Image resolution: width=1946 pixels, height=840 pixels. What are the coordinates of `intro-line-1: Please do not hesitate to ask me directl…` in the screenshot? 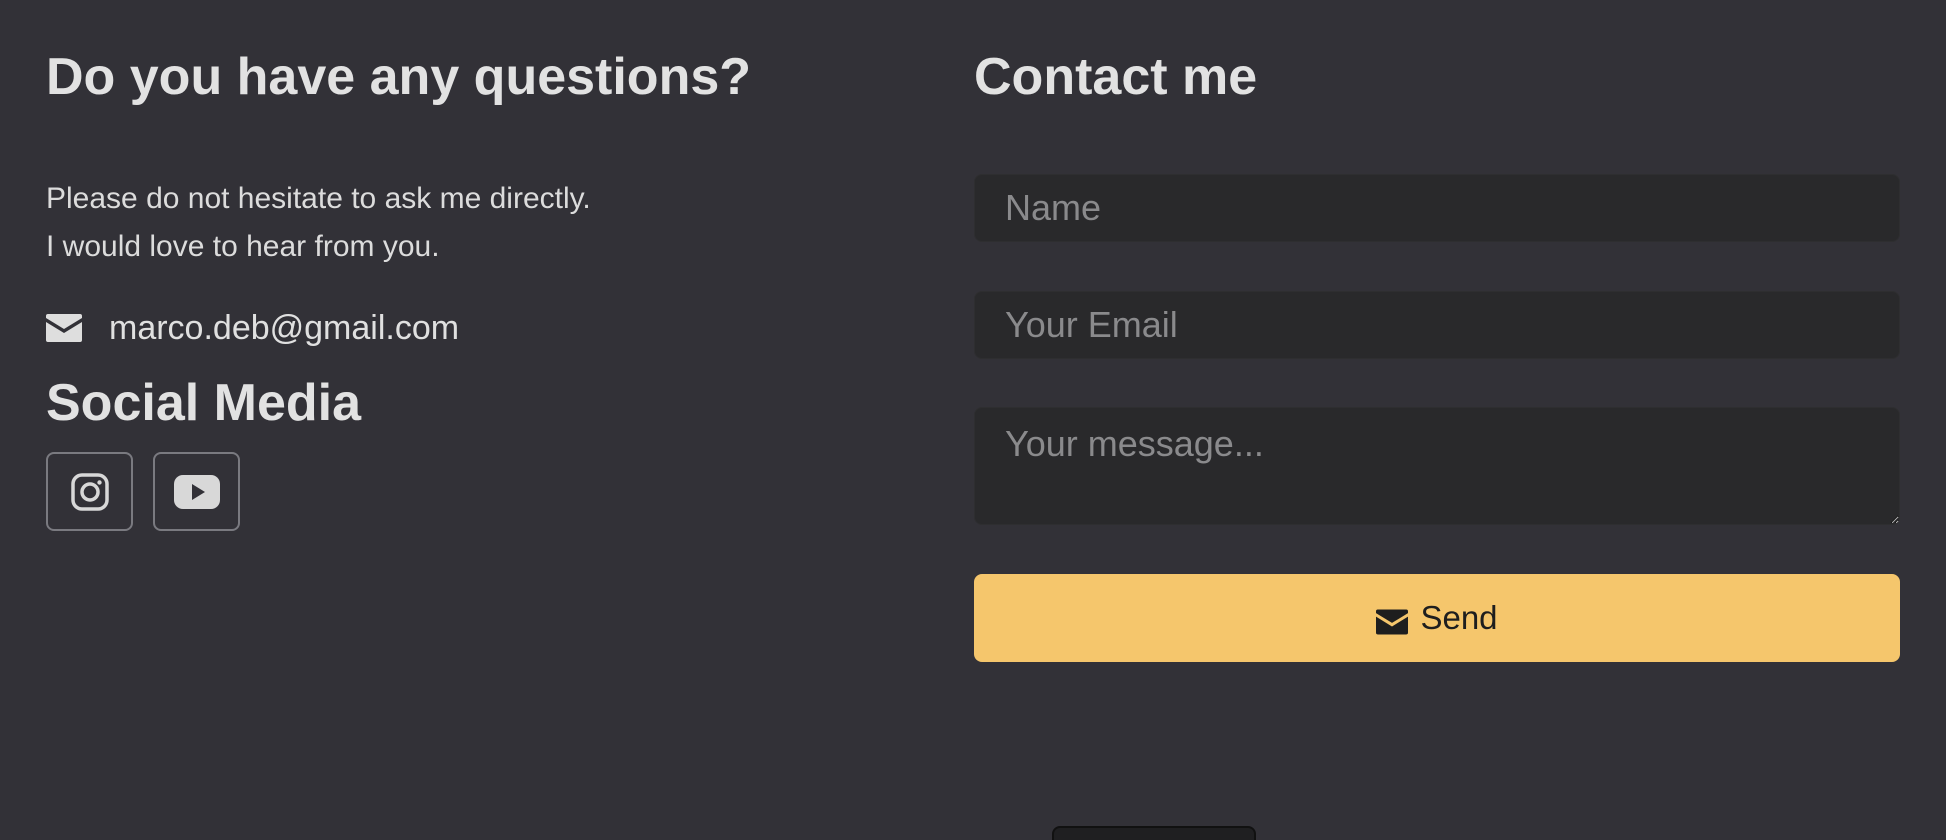 It's located at (318, 198).